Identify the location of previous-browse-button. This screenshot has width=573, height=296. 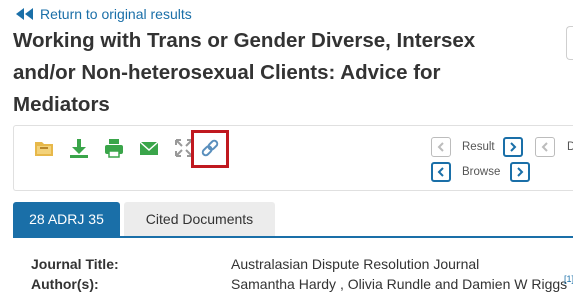
(441, 172).